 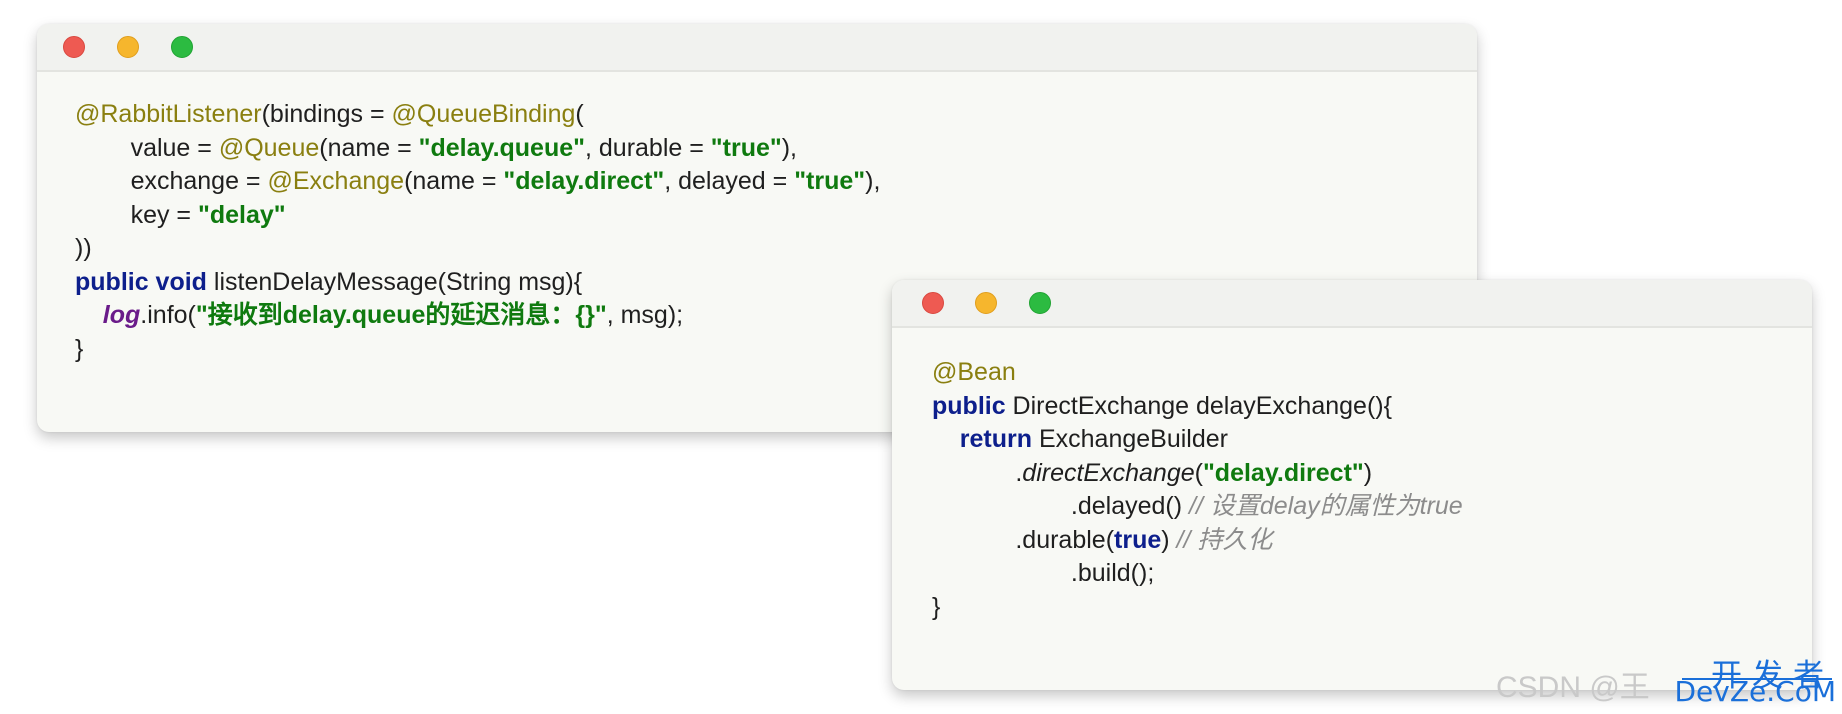 I want to click on code-line: .durable(true) // 持久化, so click(x=1102, y=540).